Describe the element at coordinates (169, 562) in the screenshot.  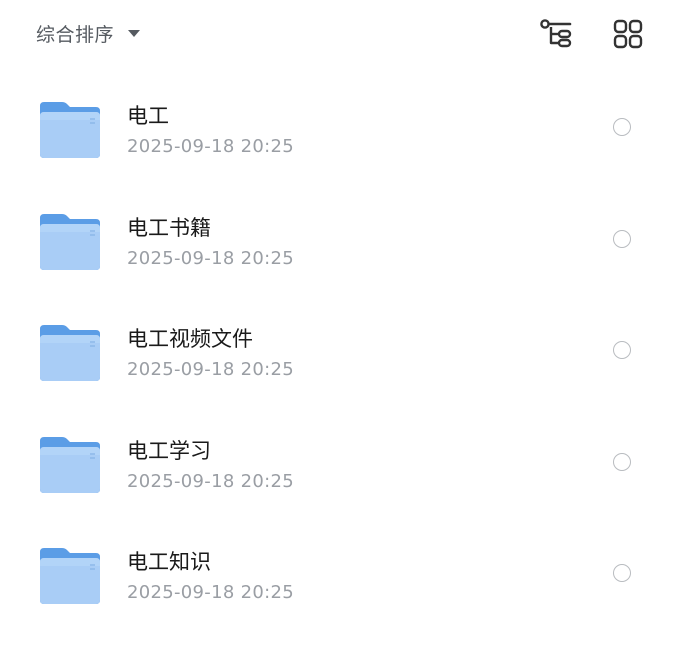
I see `file-name: 电工知识` at that location.